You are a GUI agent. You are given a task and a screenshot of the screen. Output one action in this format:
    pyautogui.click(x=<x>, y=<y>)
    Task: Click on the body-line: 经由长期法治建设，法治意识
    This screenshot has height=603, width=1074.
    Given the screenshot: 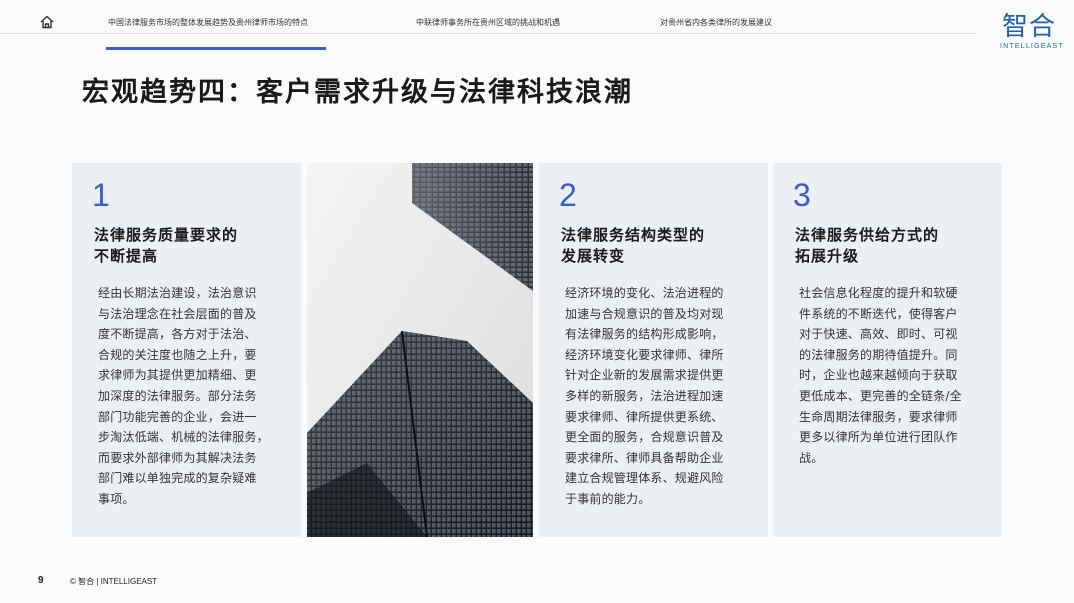 What is the action you would take?
    pyautogui.click(x=177, y=293)
    